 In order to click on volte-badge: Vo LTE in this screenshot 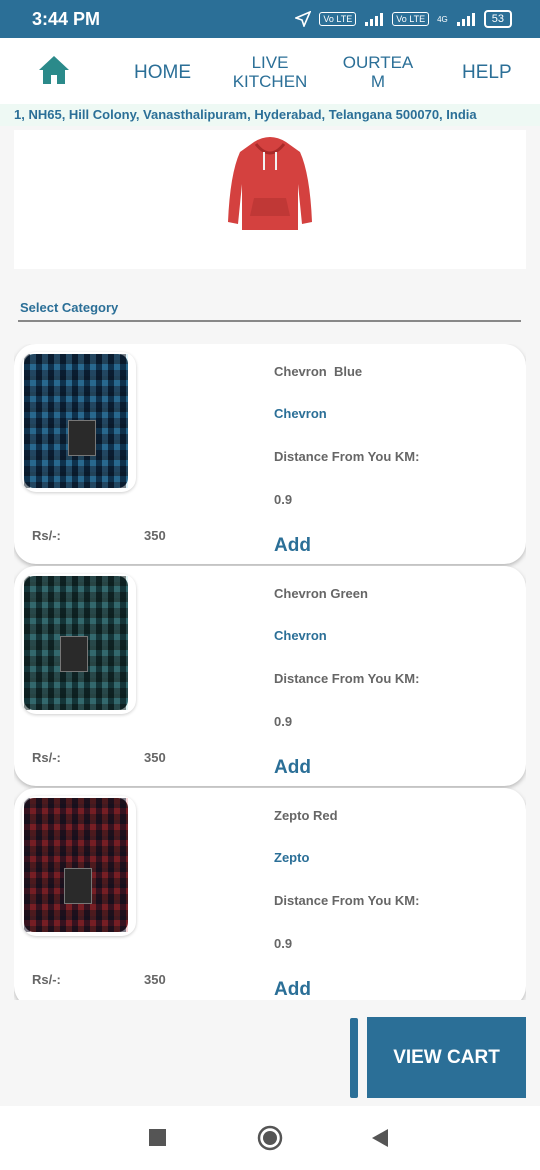, I will do `click(338, 19)`.